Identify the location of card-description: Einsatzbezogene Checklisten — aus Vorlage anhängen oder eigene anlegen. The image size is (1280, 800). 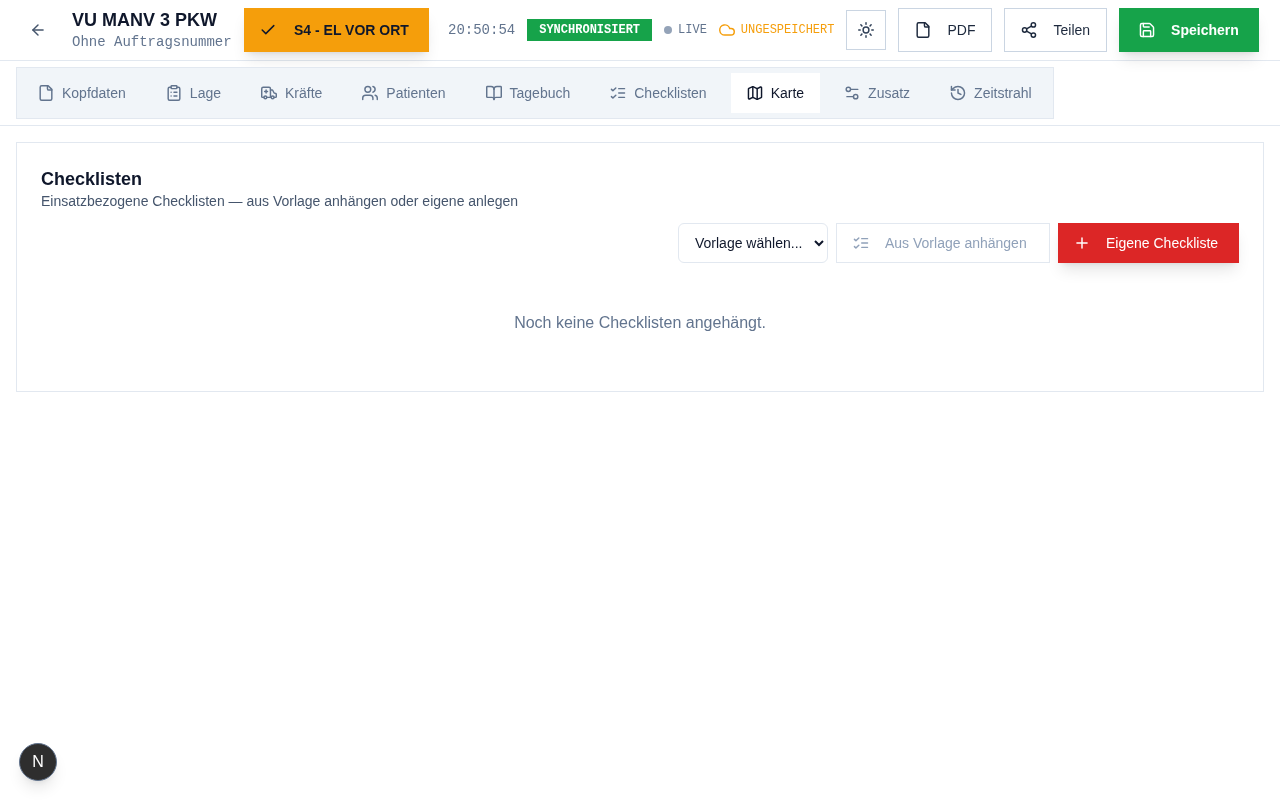
(280, 201).